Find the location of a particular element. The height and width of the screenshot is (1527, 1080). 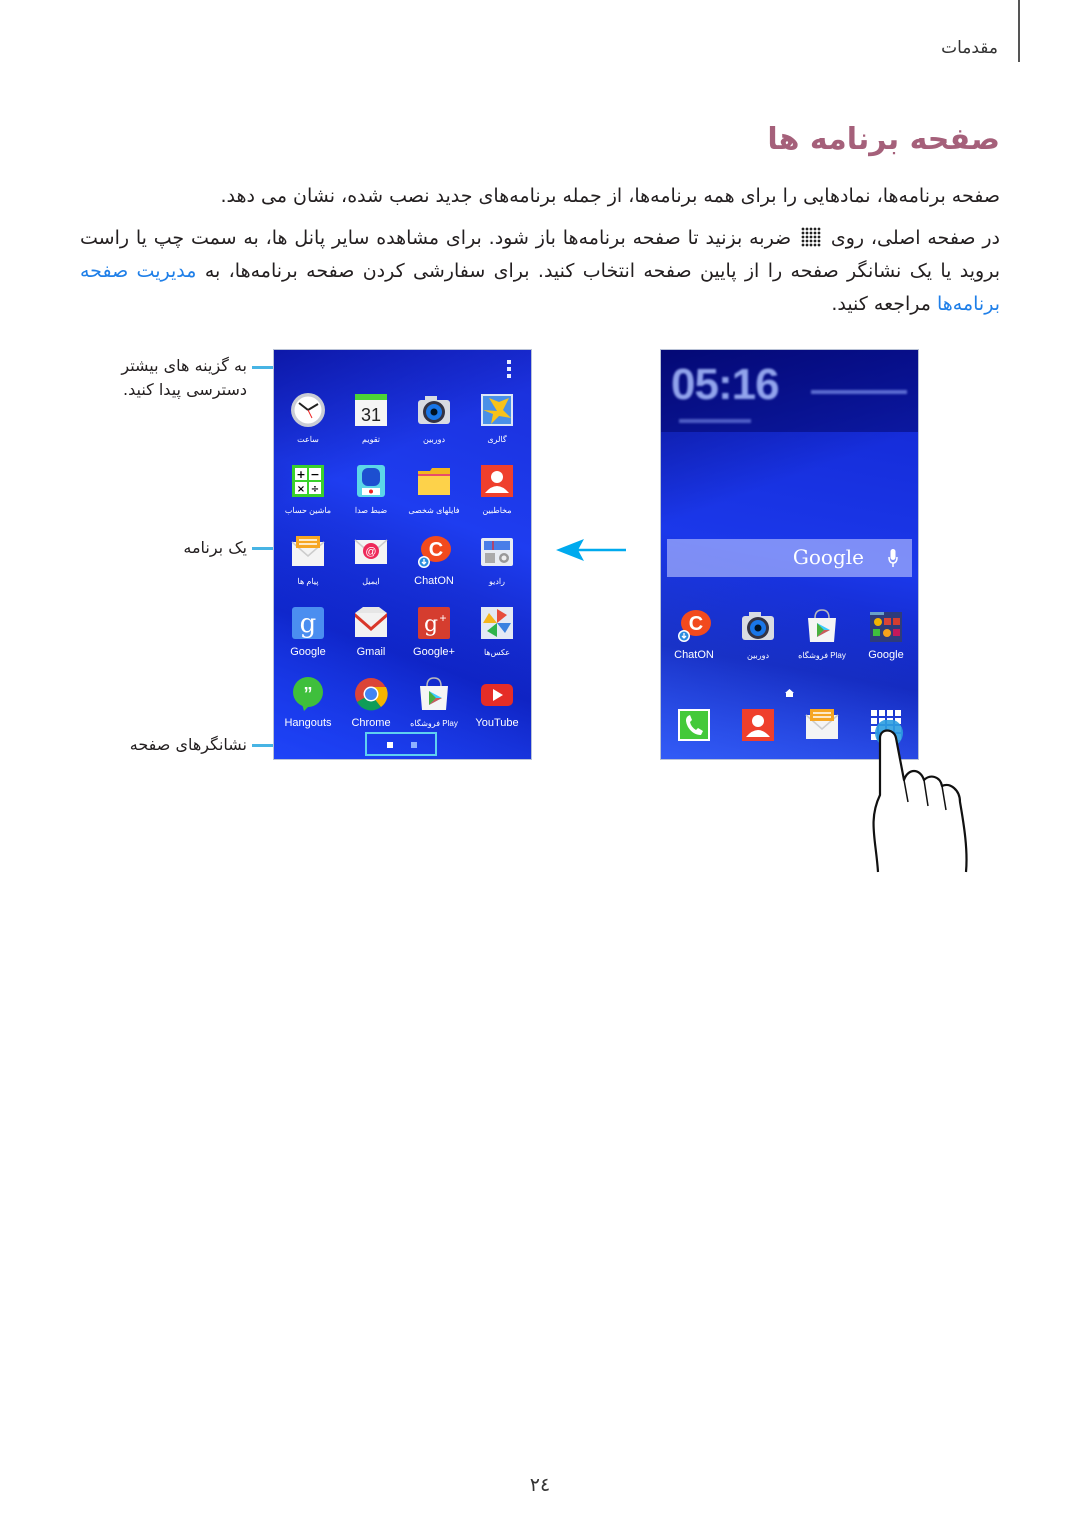

app-label: Hangouts is located at coordinates (308, 723).